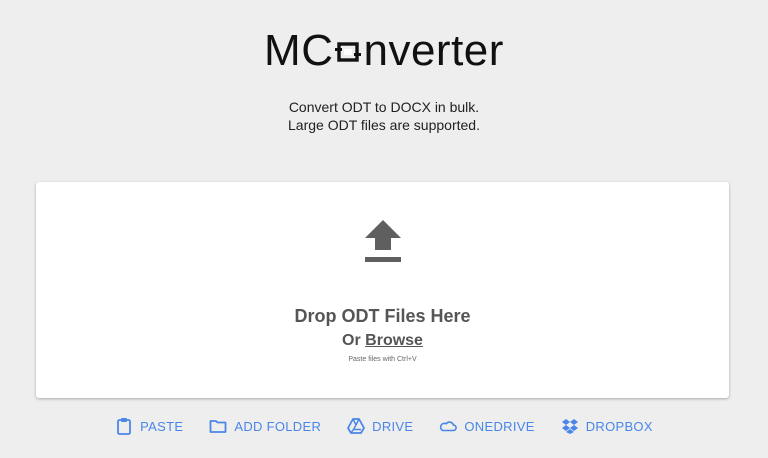 This screenshot has width=768, height=458. Describe the element at coordinates (383, 241) in the screenshot. I see `upload-icon` at that location.